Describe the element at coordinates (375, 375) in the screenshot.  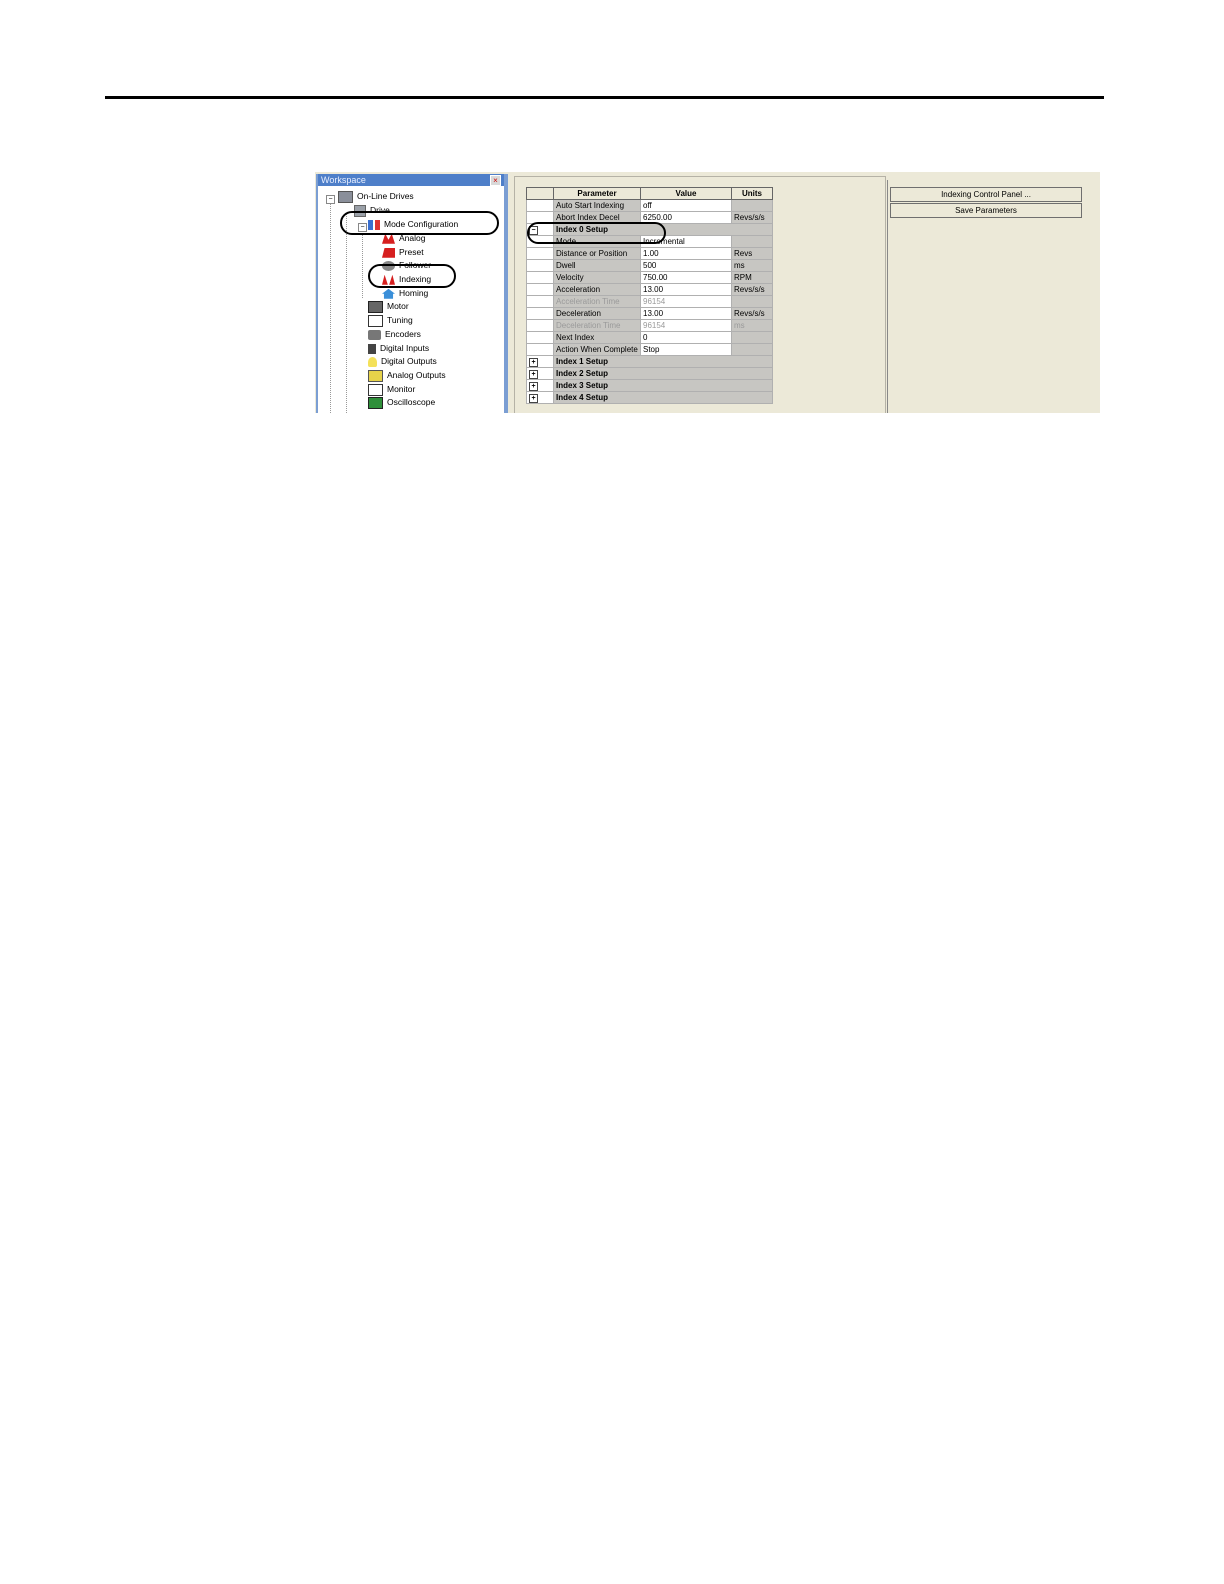
I see `analog-outputs-icon` at that location.